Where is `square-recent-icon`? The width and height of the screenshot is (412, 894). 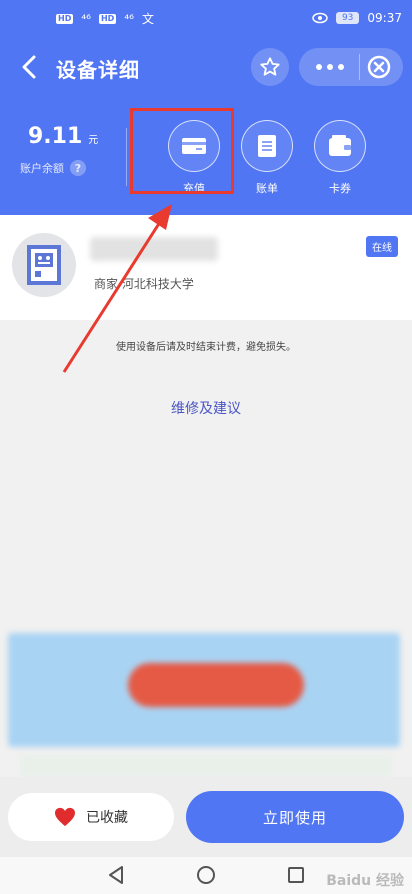 square-recent-icon is located at coordinates (296, 875).